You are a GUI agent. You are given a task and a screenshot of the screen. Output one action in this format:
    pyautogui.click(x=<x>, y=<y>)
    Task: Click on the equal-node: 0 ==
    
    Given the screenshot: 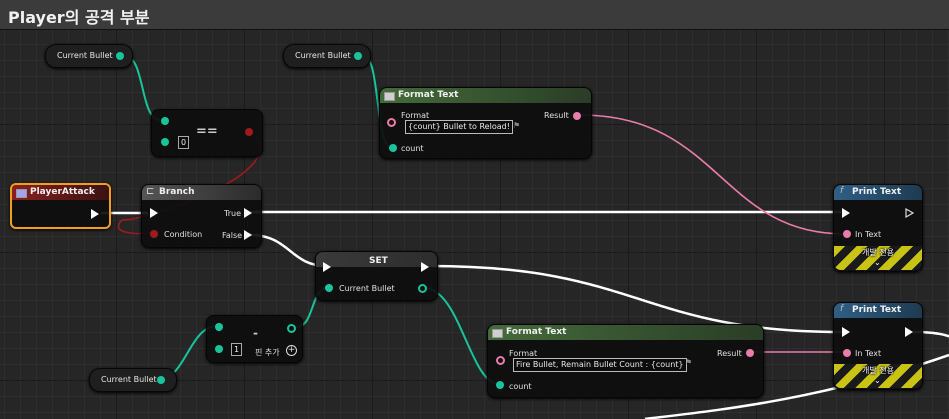 What is the action you would take?
    pyautogui.click(x=207, y=133)
    